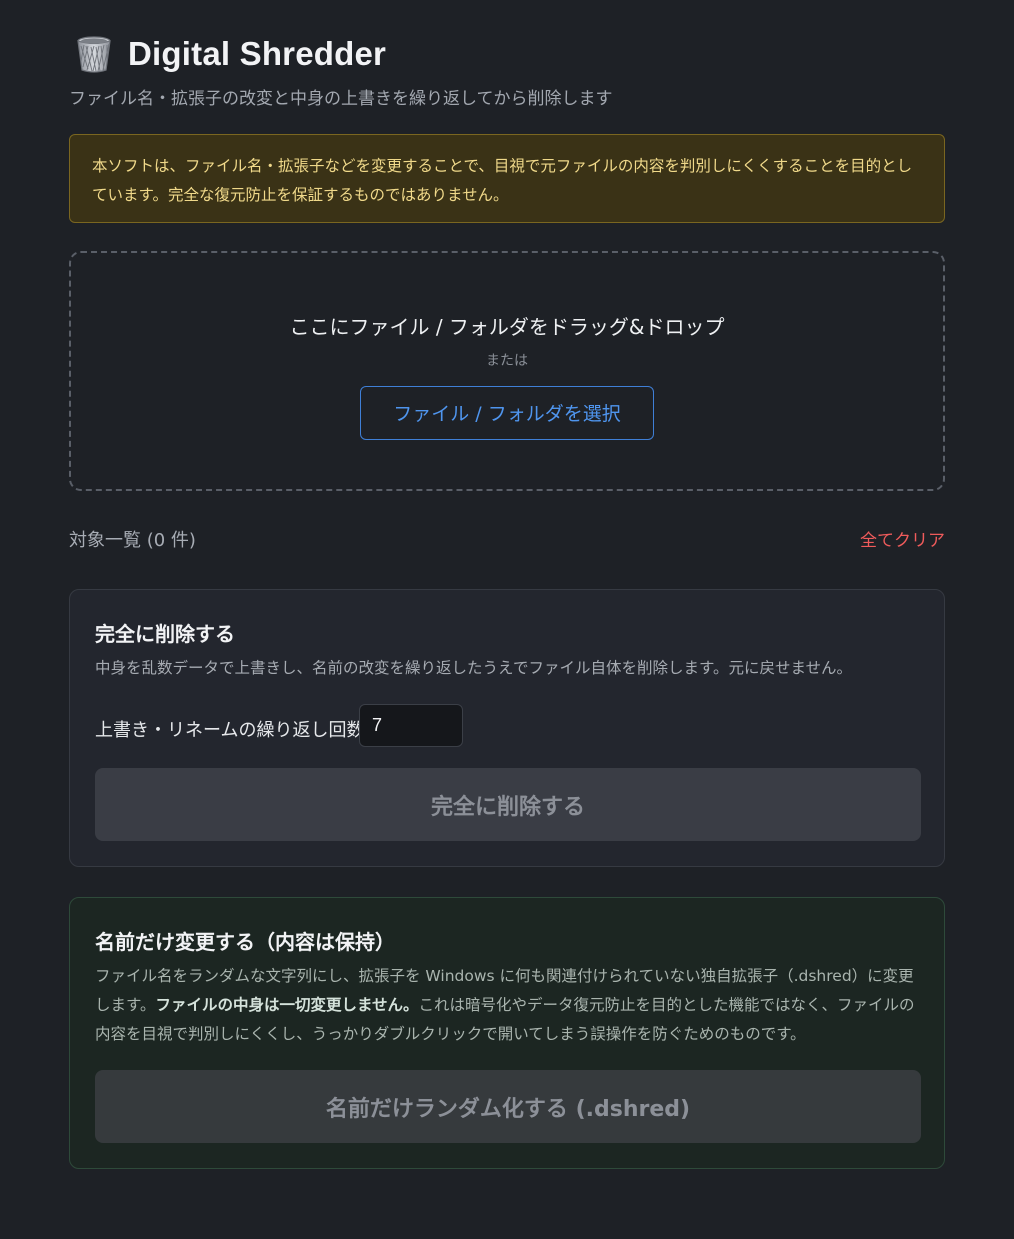 The height and width of the screenshot is (1239, 1014). What do you see at coordinates (287, 1005) in the screenshot?
I see `rename-description-bold: ファイルの中身は一切変更しません。` at bounding box center [287, 1005].